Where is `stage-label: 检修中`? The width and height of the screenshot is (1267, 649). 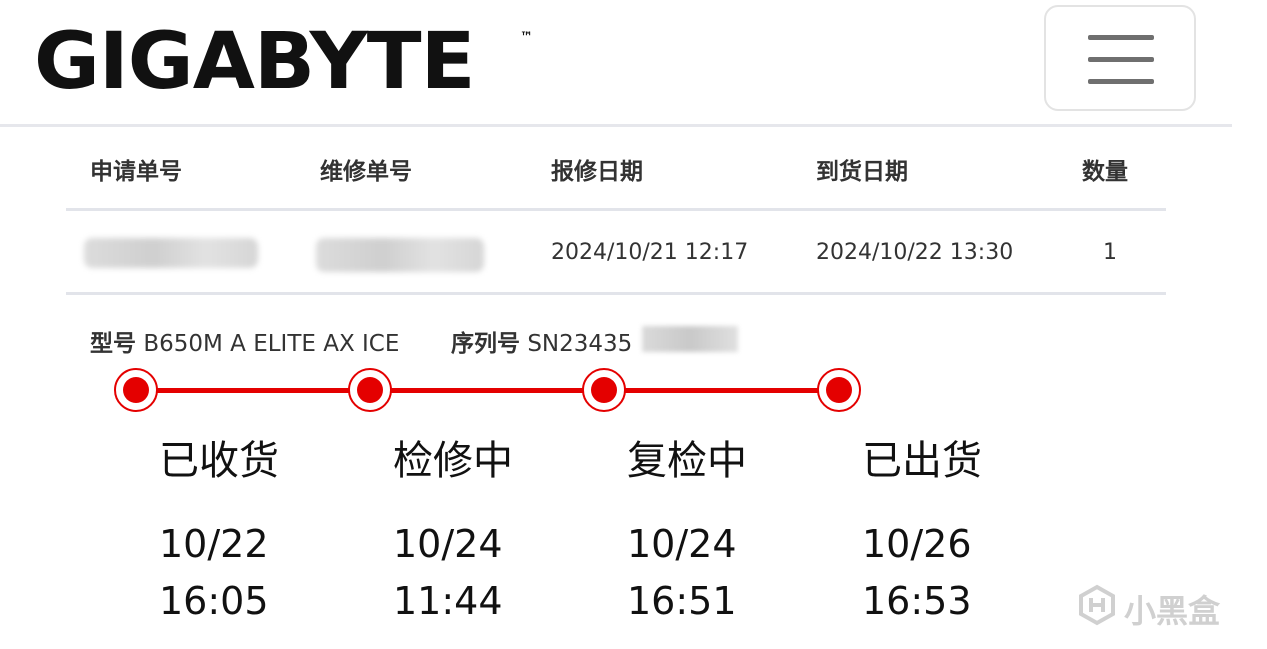 stage-label: 检修中 is located at coordinates (453, 461).